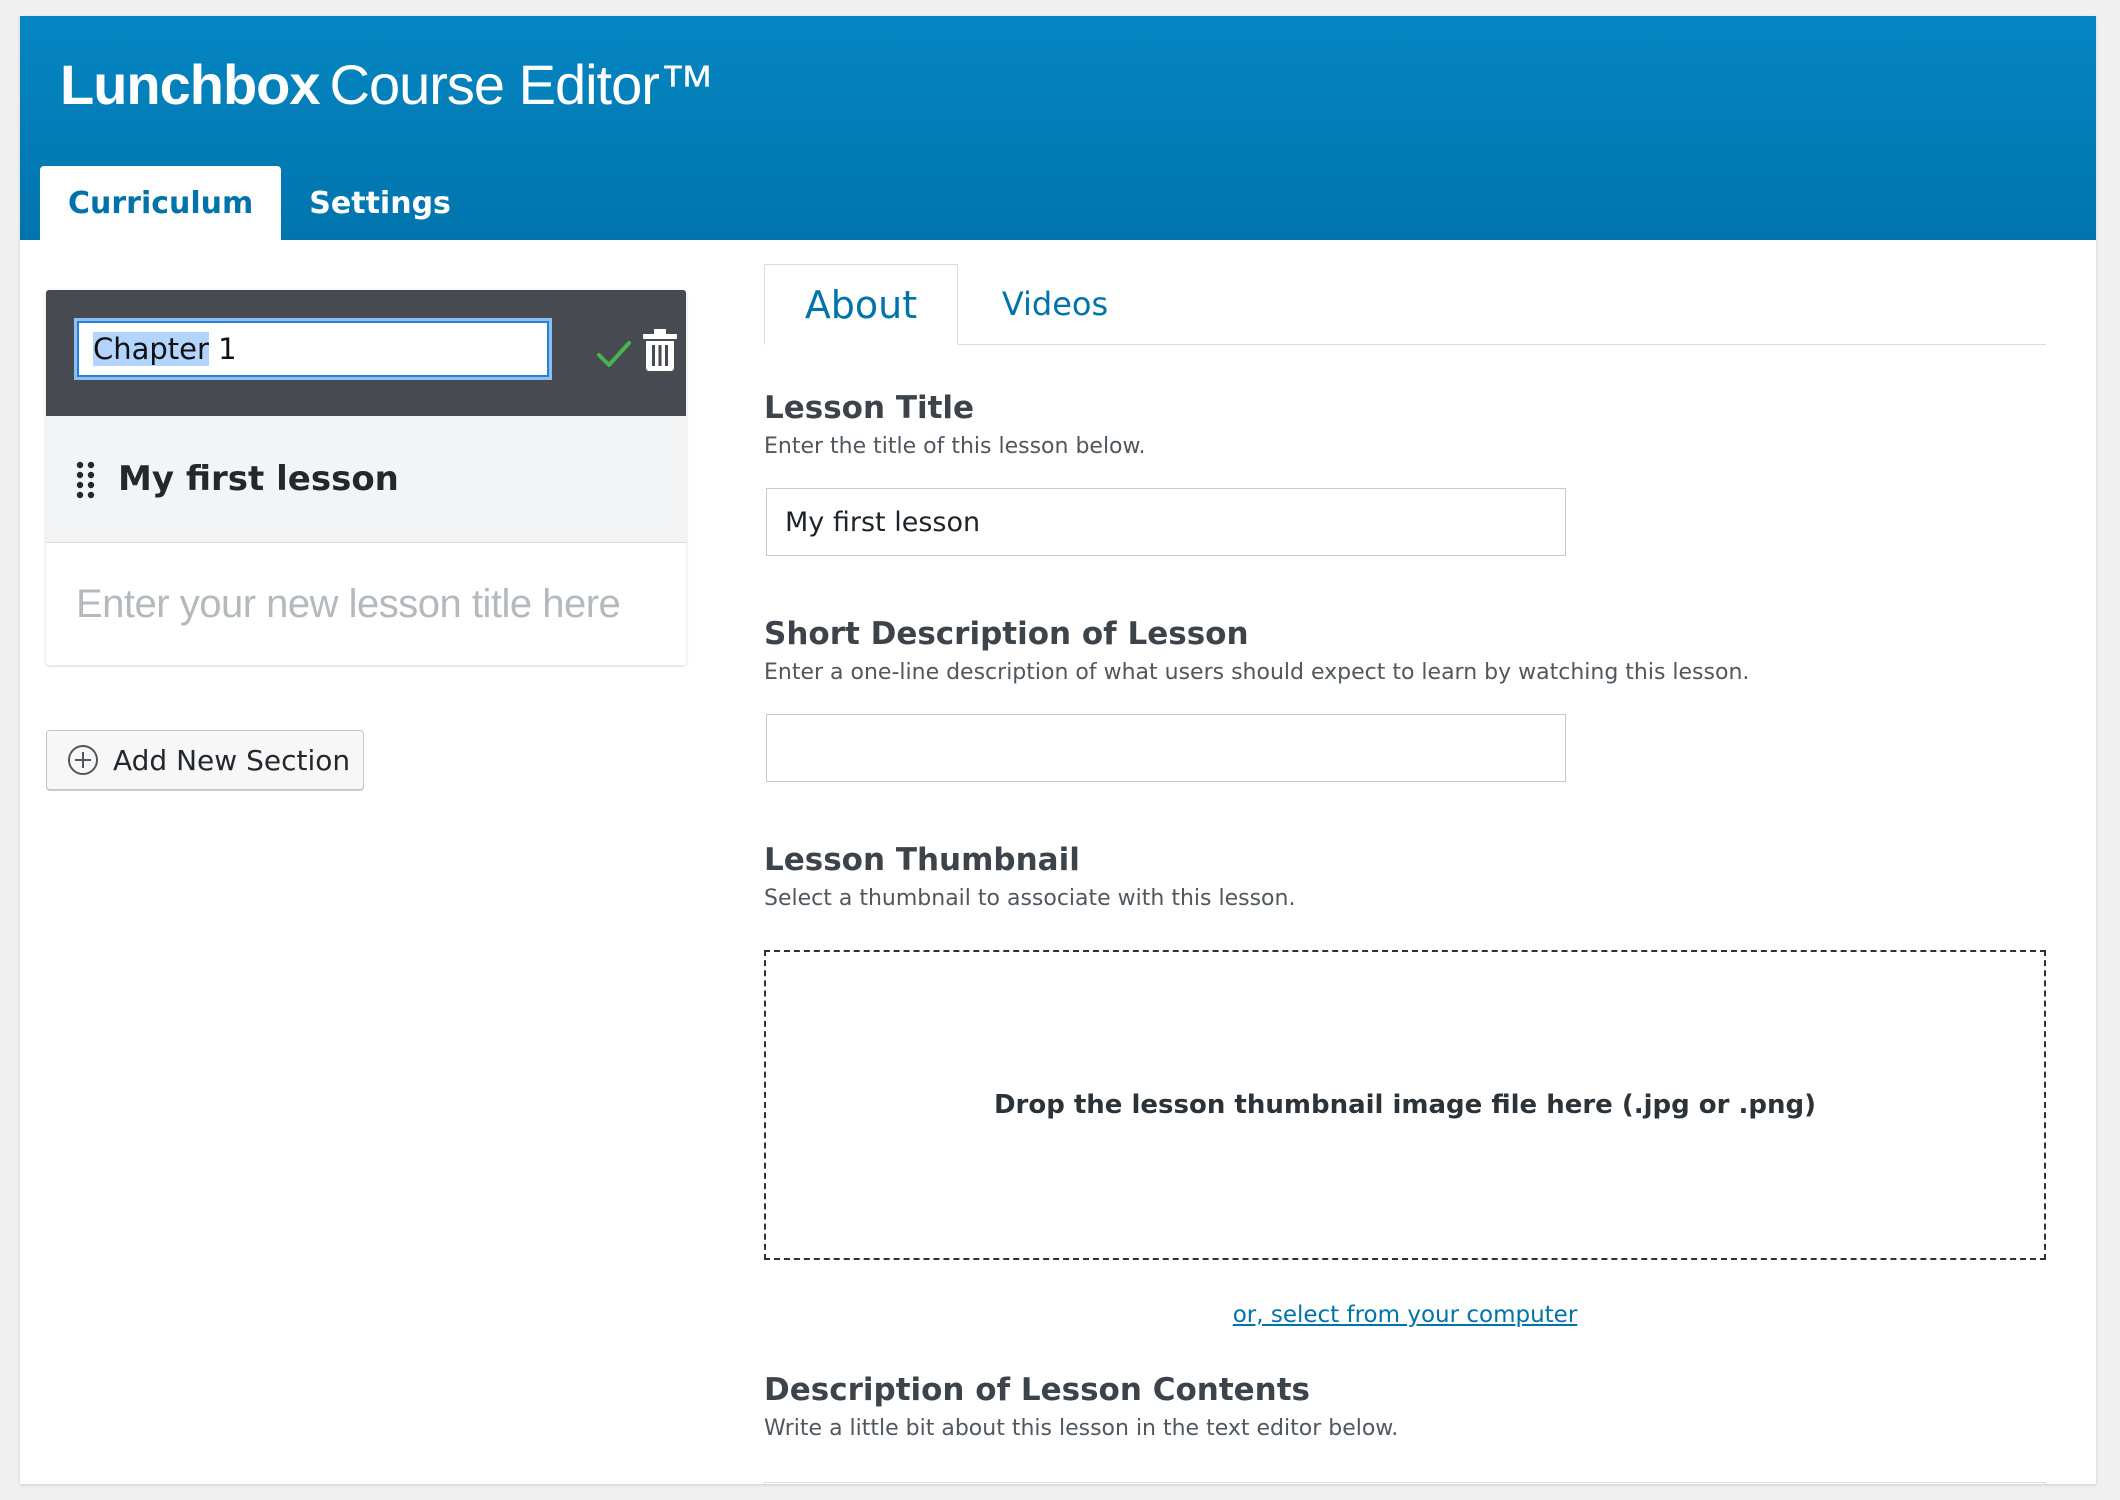 Image resolution: width=2120 pixels, height=1500 pixels. I want to click on brand-name: Lunchbox, so click(190, 84).